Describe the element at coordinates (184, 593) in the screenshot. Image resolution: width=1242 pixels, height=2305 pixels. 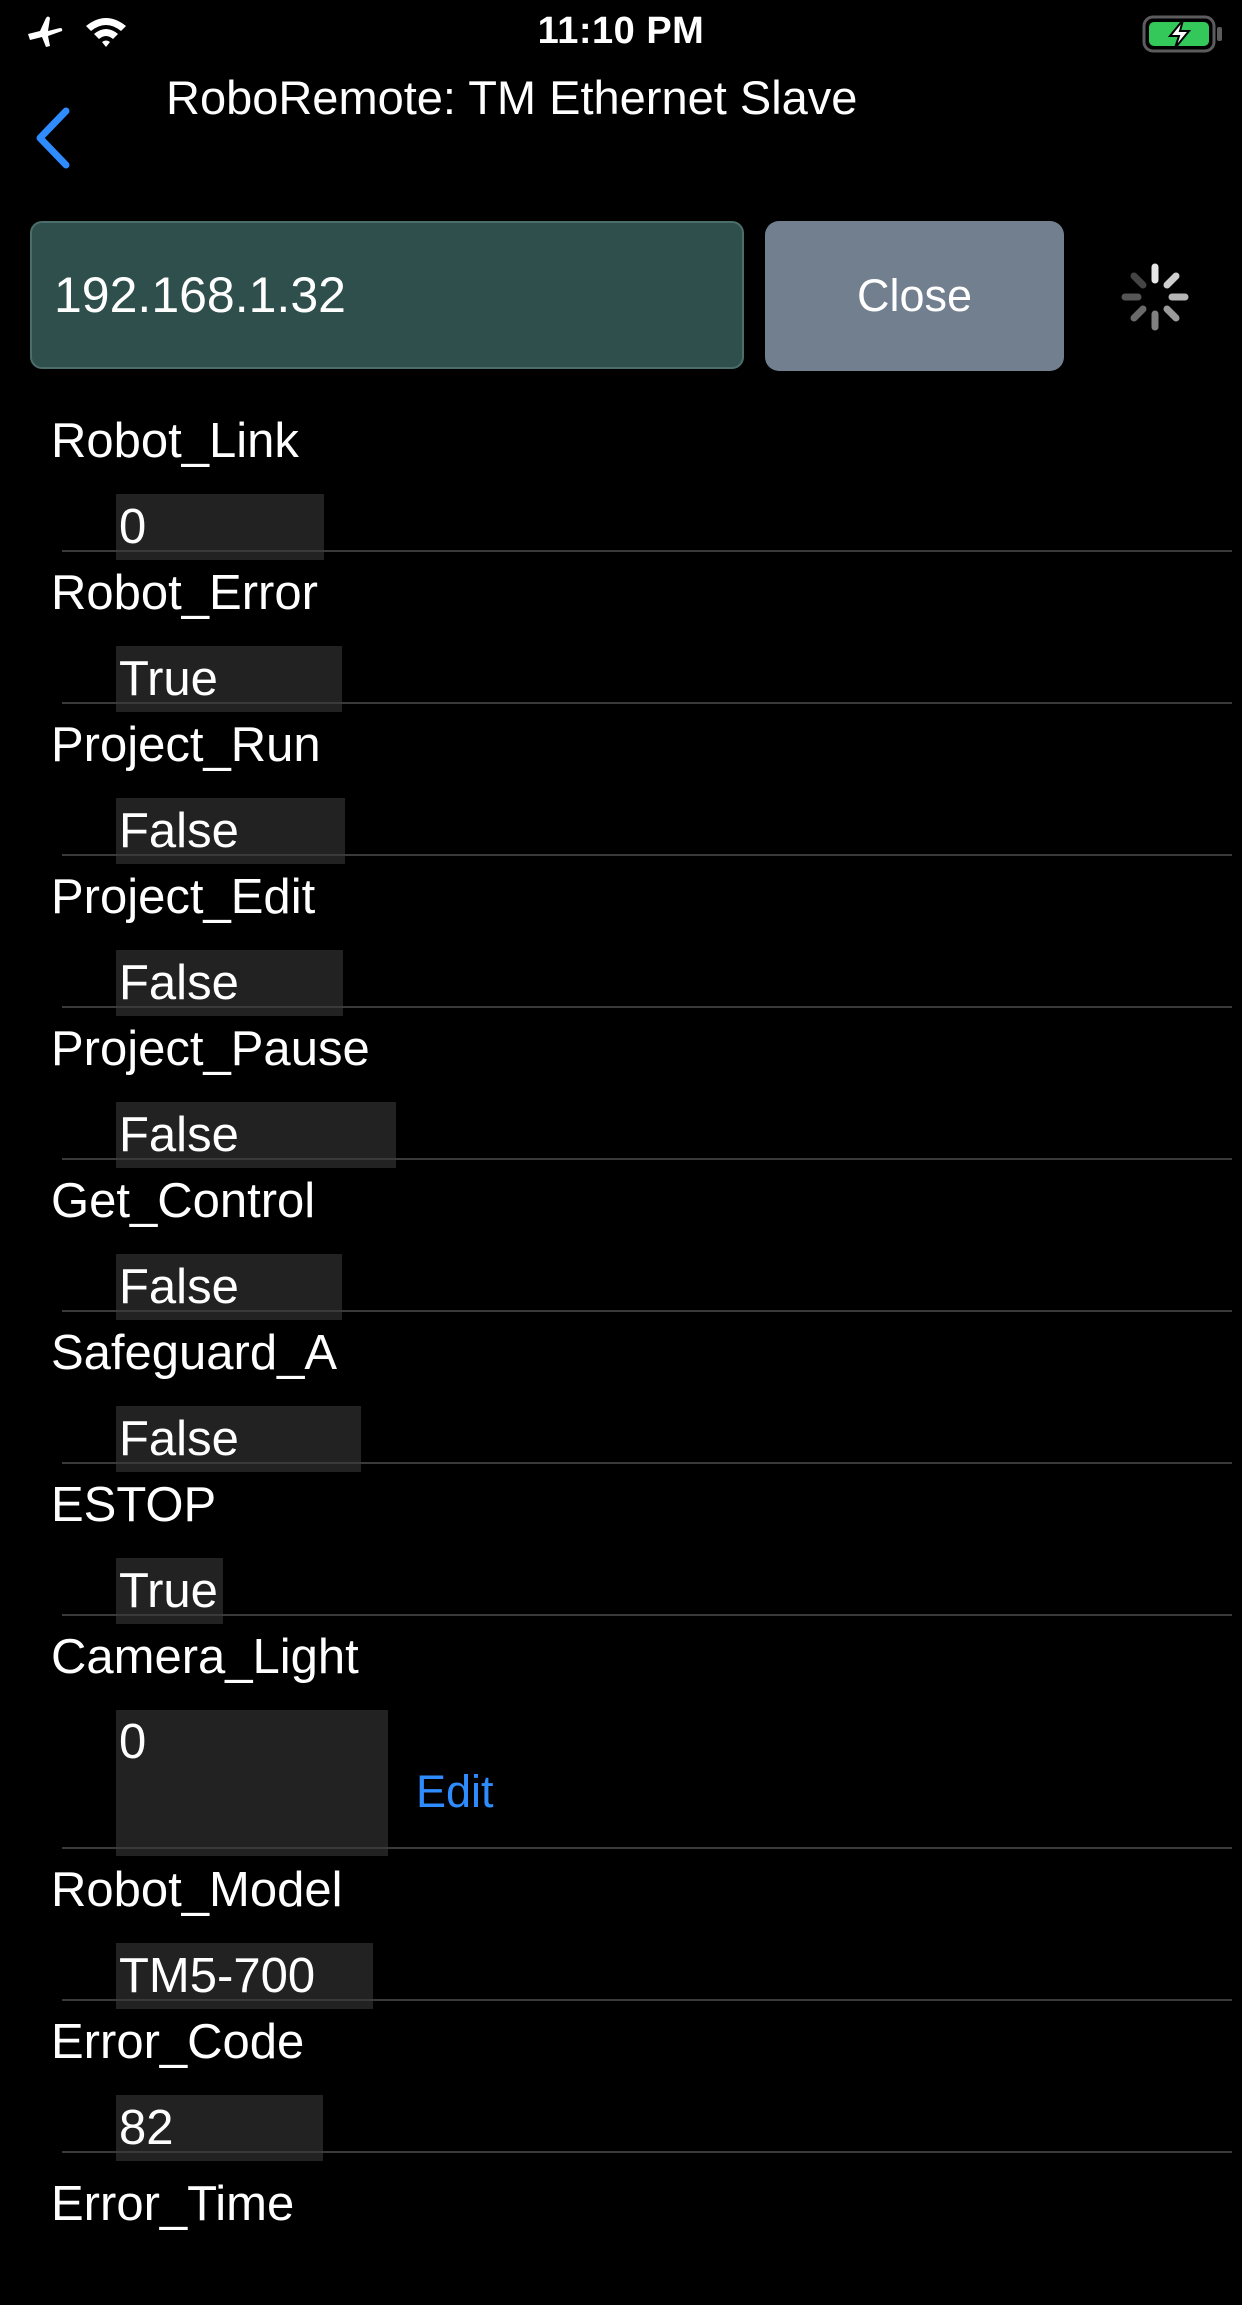
I see `variable-name: Robot_Error` at that location.